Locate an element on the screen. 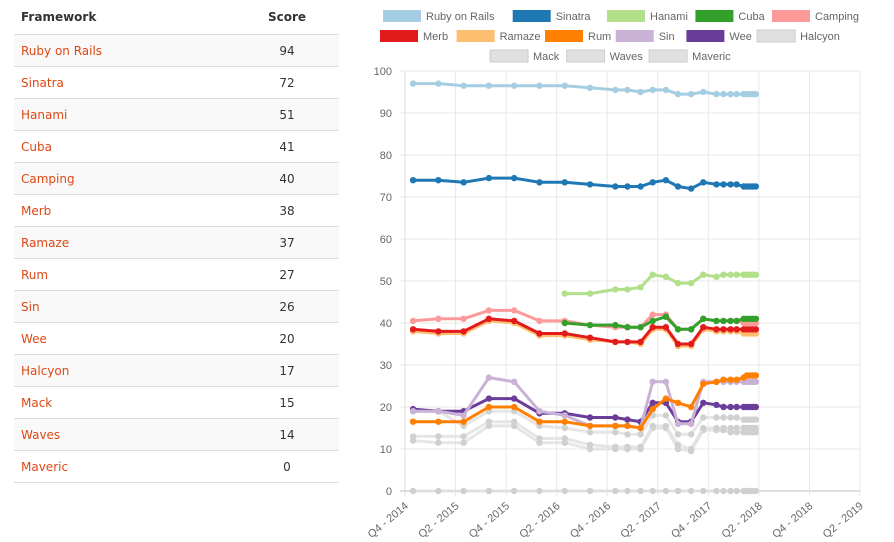  score-column-header: Score is located at coordinates (287, 17).